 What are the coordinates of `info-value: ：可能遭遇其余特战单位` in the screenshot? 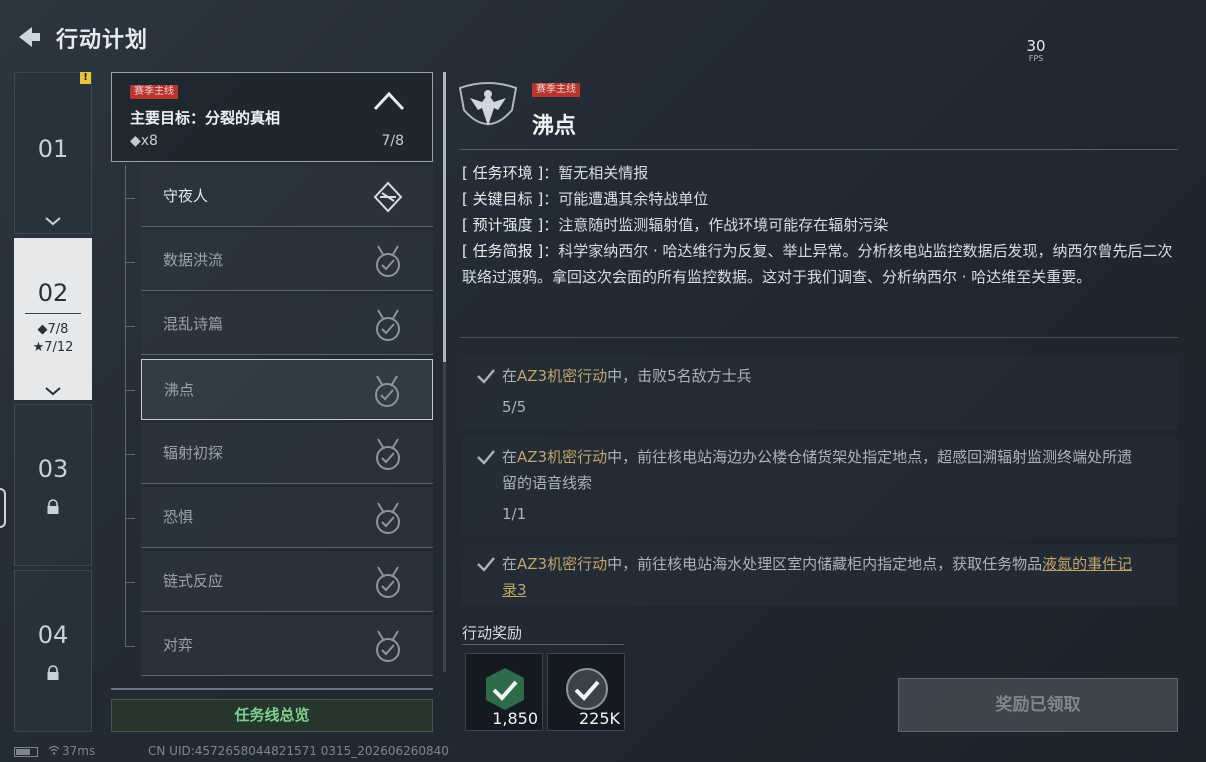 It's located at (626, 199).